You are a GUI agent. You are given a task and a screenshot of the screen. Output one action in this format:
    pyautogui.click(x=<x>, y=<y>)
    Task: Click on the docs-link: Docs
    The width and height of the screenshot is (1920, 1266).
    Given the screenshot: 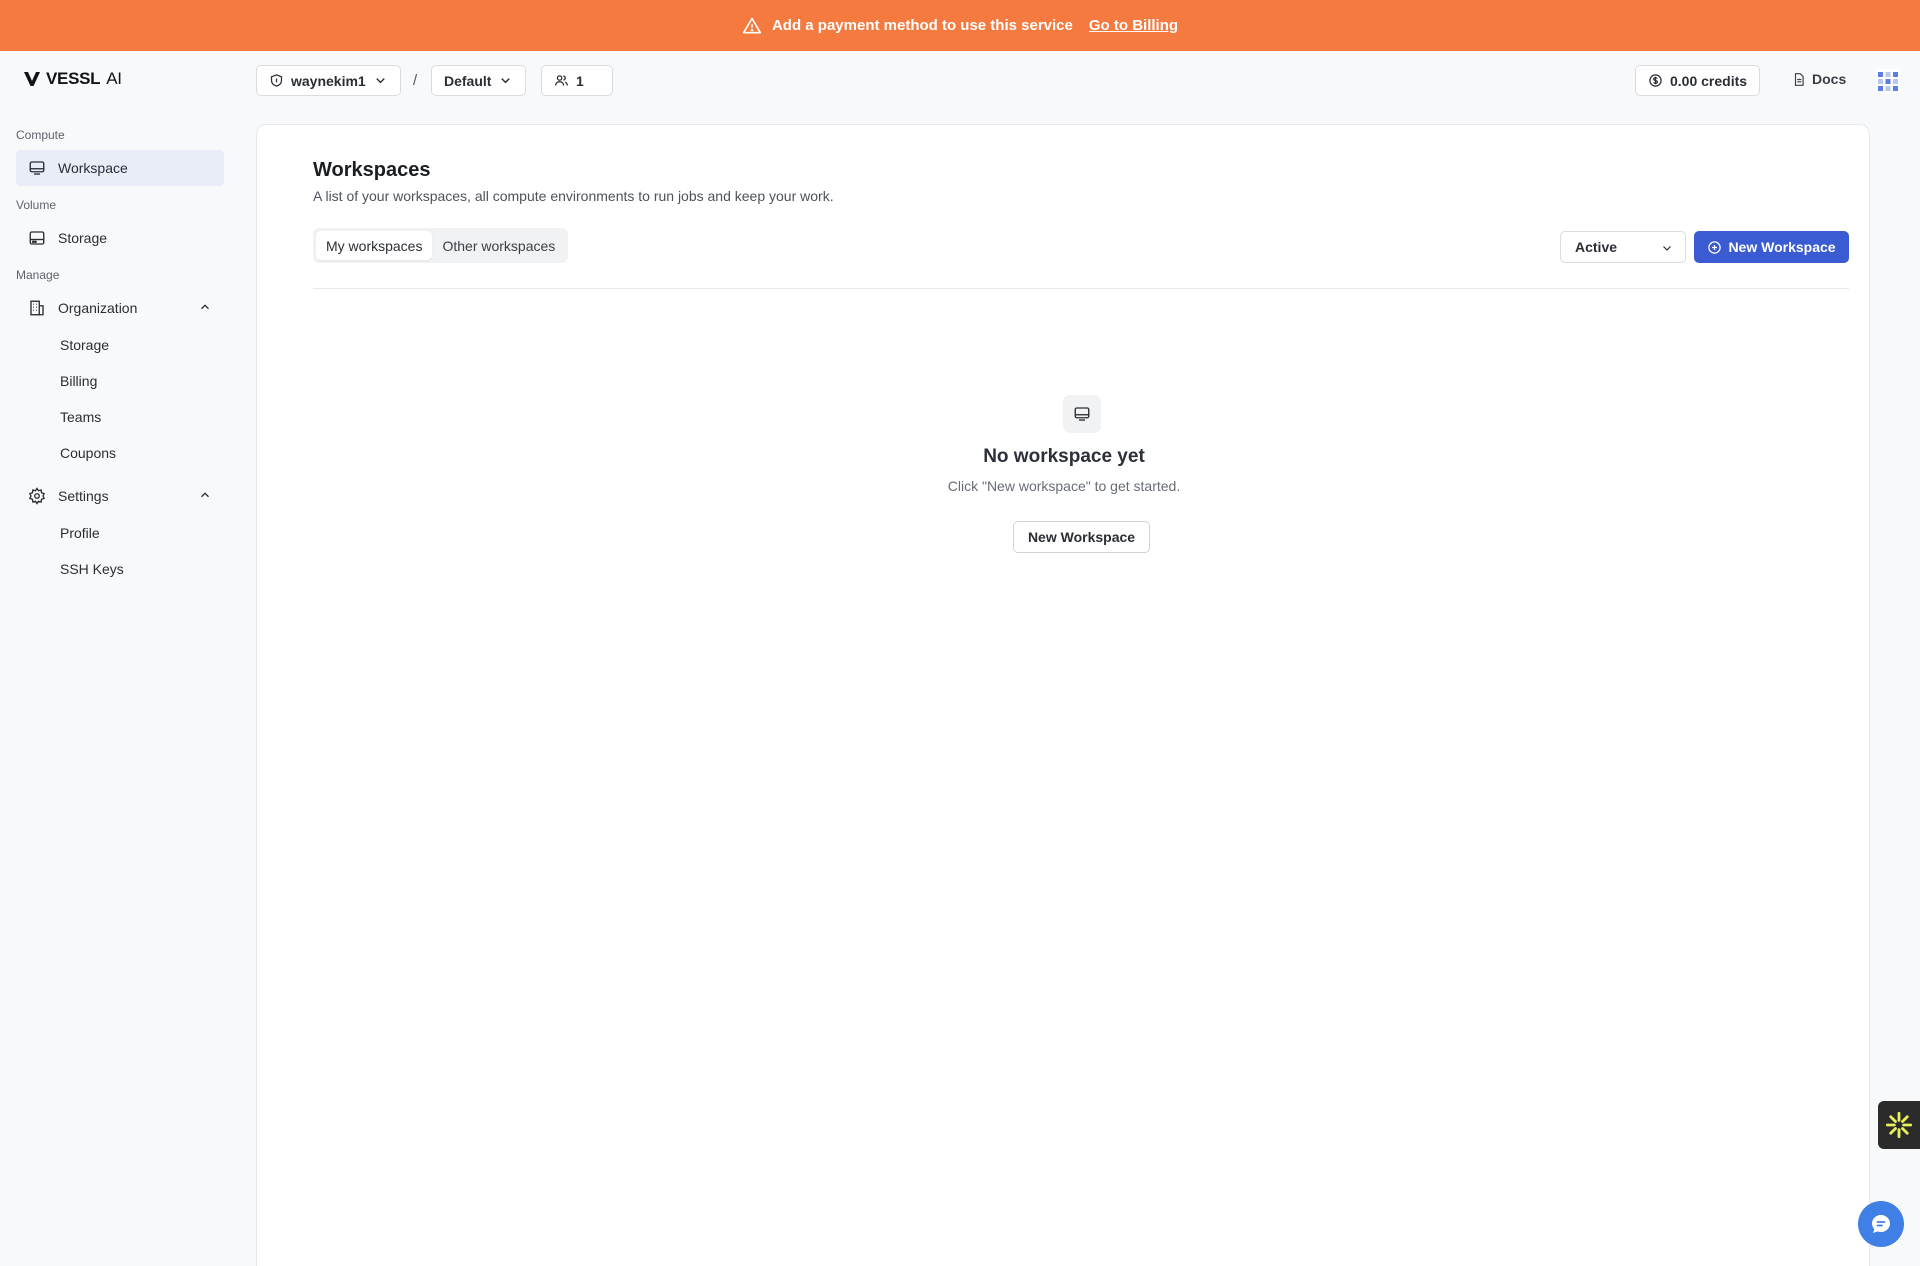 What is the action you would take?
    pyautogui.click(x=1819, y=79)
    